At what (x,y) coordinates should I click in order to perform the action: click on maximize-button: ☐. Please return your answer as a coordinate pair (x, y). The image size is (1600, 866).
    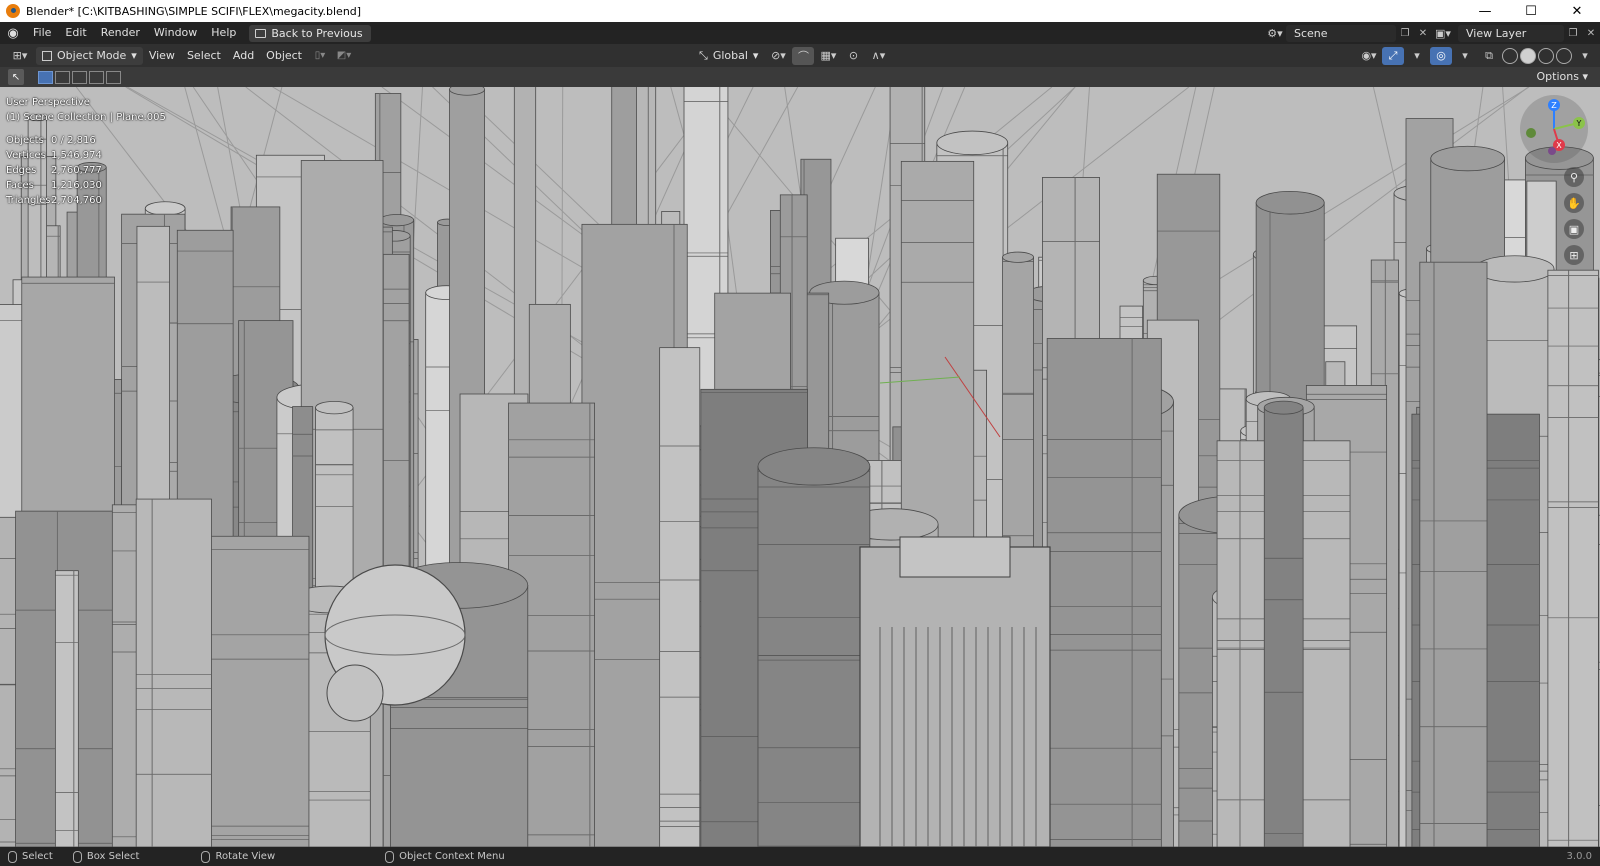
    Looking at the image, I should click on (1531, 11).